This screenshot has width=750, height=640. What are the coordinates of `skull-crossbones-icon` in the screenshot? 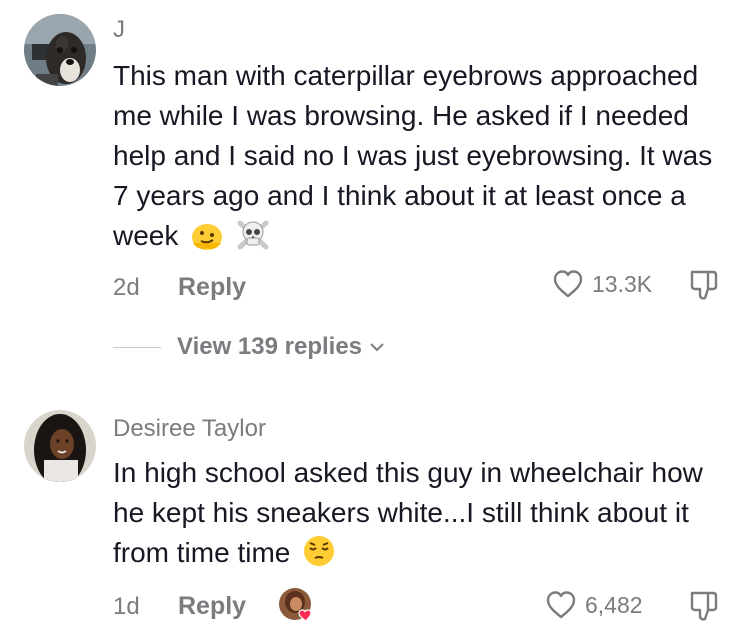 It's located at (253, 235).